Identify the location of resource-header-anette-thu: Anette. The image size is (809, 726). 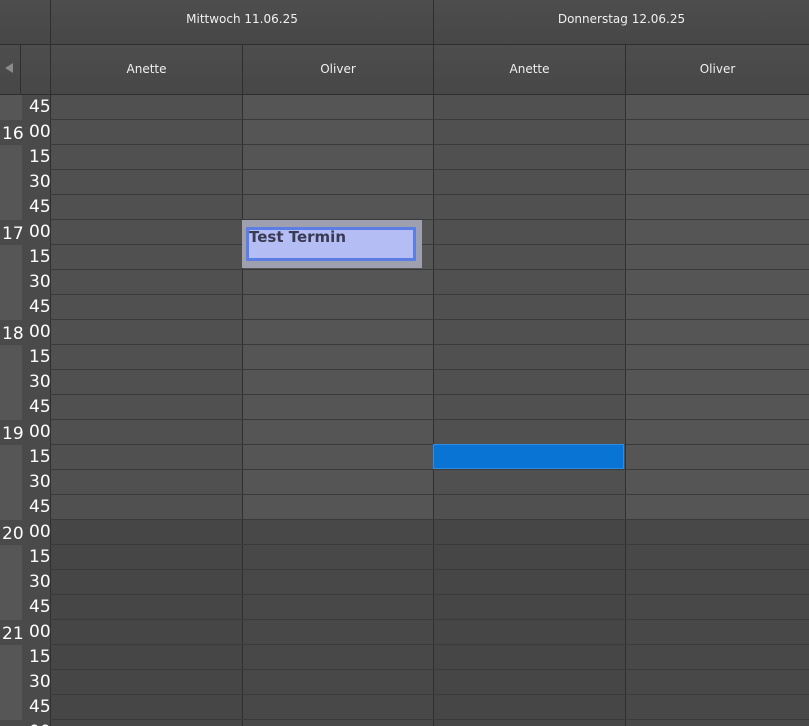
(529, 69).